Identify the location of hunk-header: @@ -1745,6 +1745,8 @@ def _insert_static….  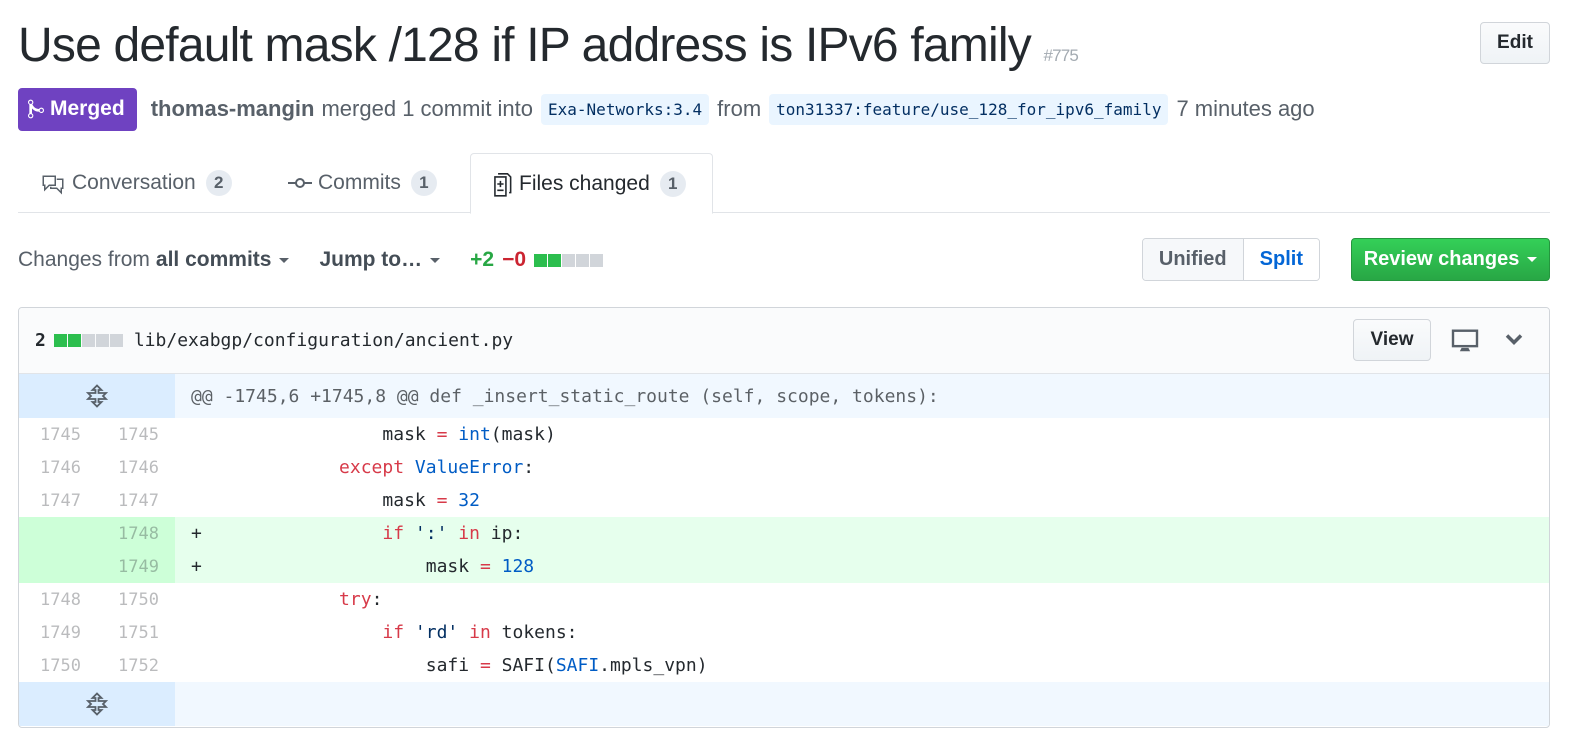
(862, 396).